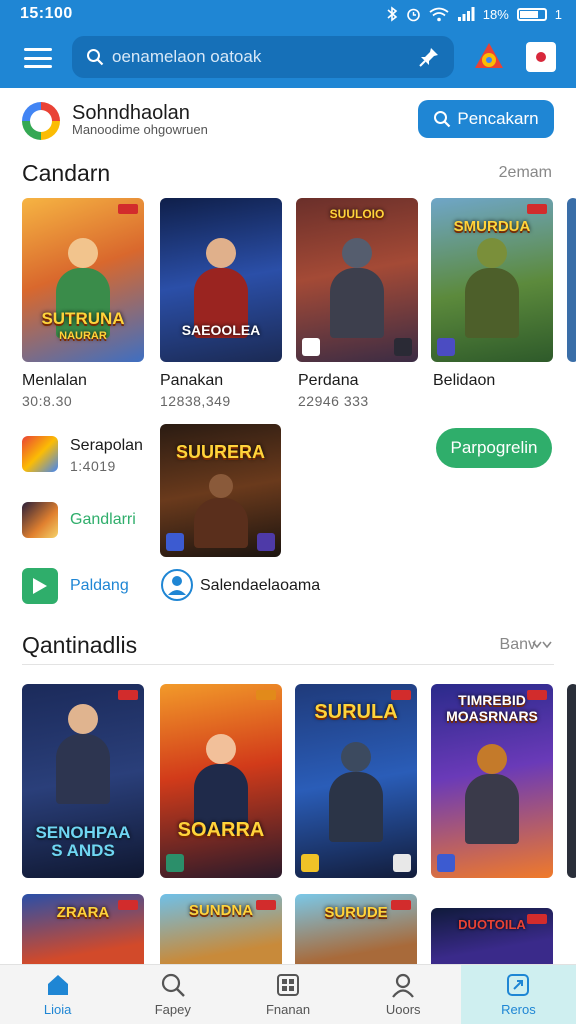 The image size is (576, 1024). I want to click on game-meta: 30:8.30, so click(47, 401).